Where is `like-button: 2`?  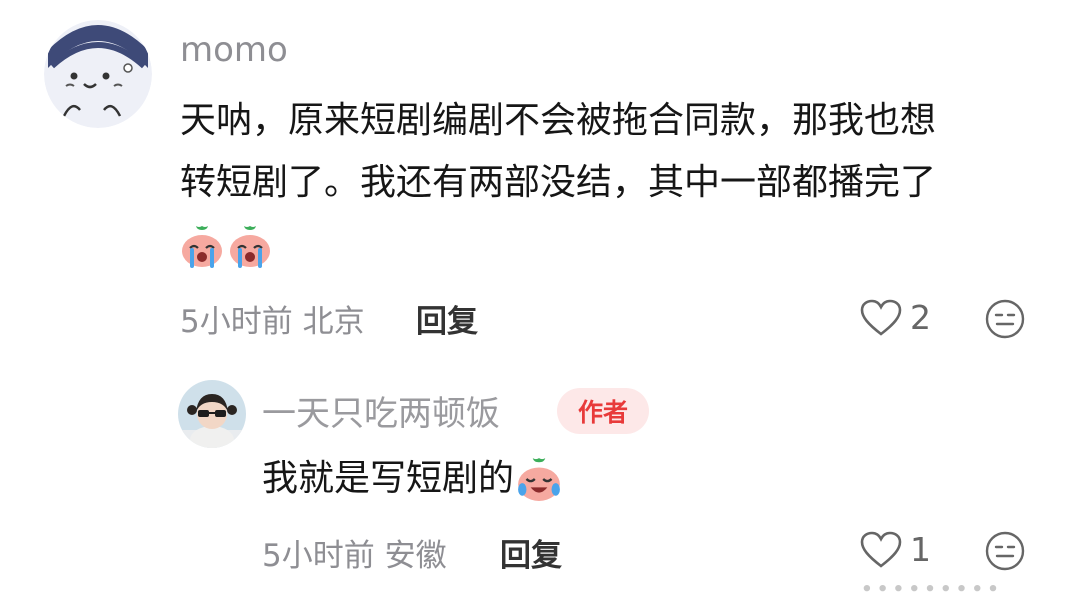
like-button: 2 is located at coordinates (895, 317).